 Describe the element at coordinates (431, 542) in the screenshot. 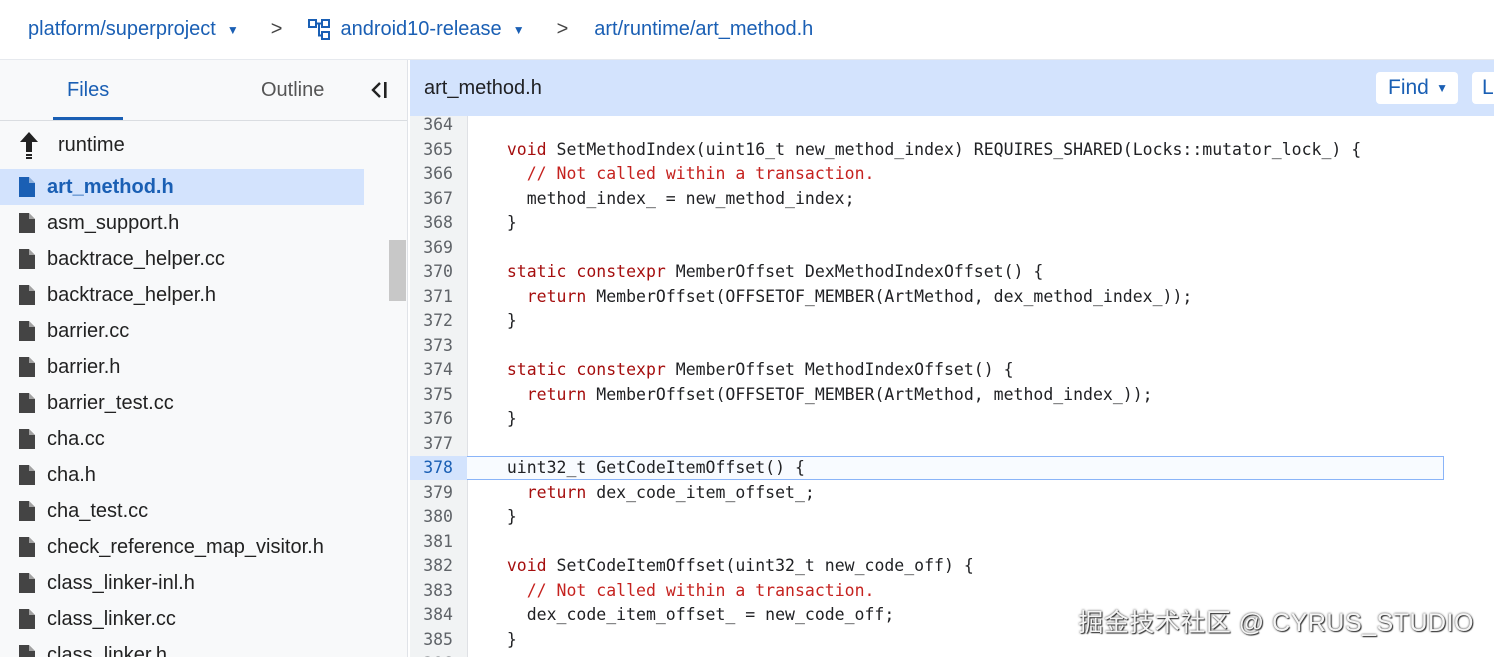

I see `line-number: 381` at that location.